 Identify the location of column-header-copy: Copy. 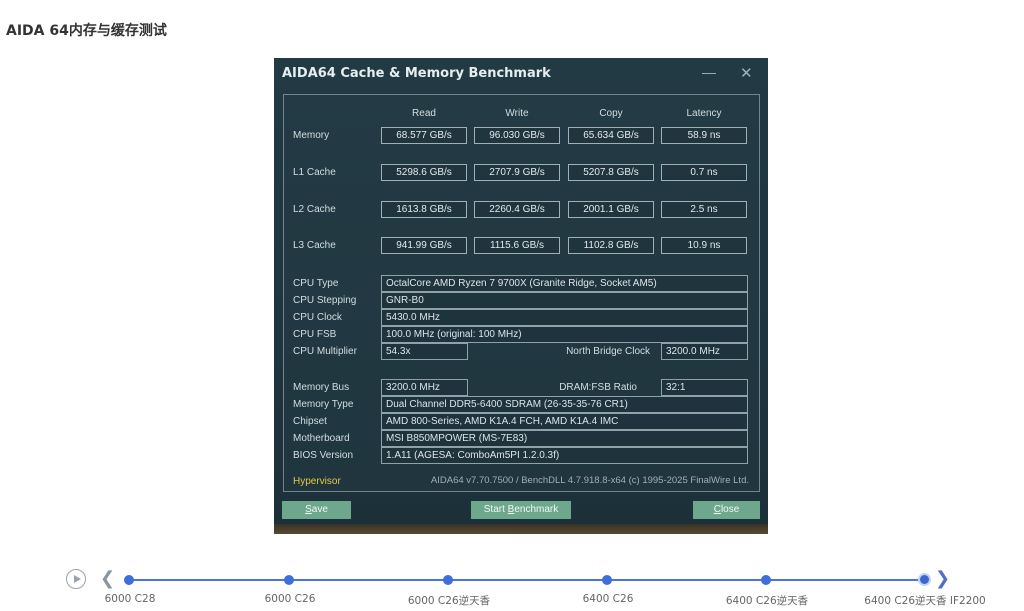
(611, 113).